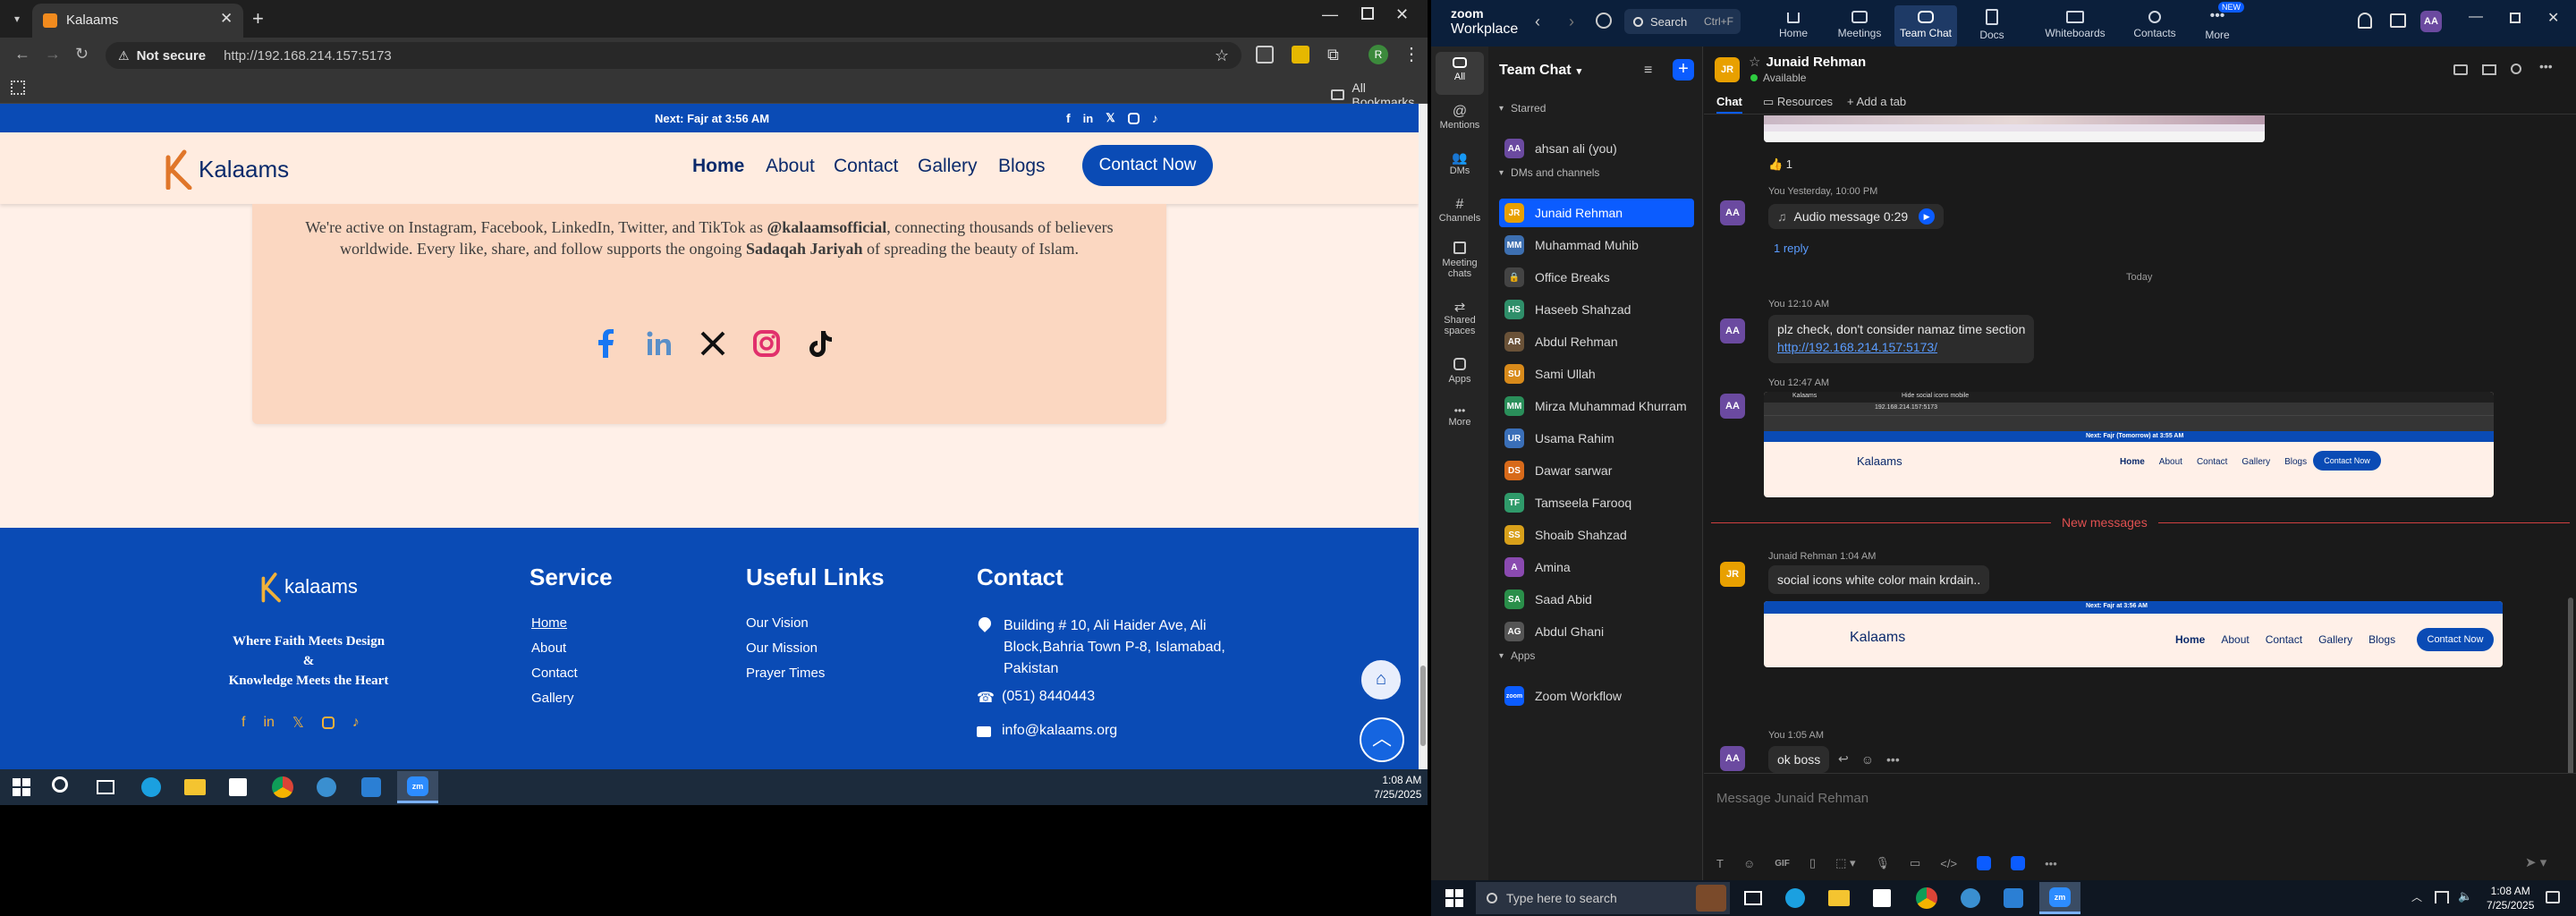  What do you see at coordinates (1423, 436) in the screenshot?
I see `page-scrollbar` at bounding box center [1423, 436].